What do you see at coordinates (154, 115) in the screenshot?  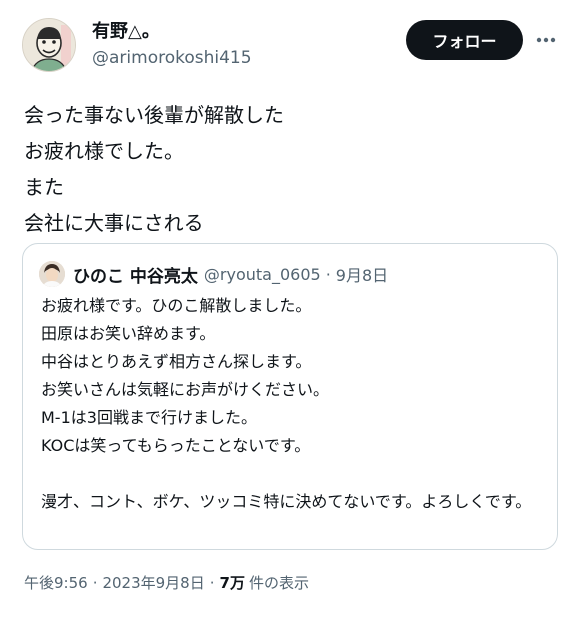 I see `tweet-line: 会った事ない後輩が解散した` at bounding box center [154, 115].